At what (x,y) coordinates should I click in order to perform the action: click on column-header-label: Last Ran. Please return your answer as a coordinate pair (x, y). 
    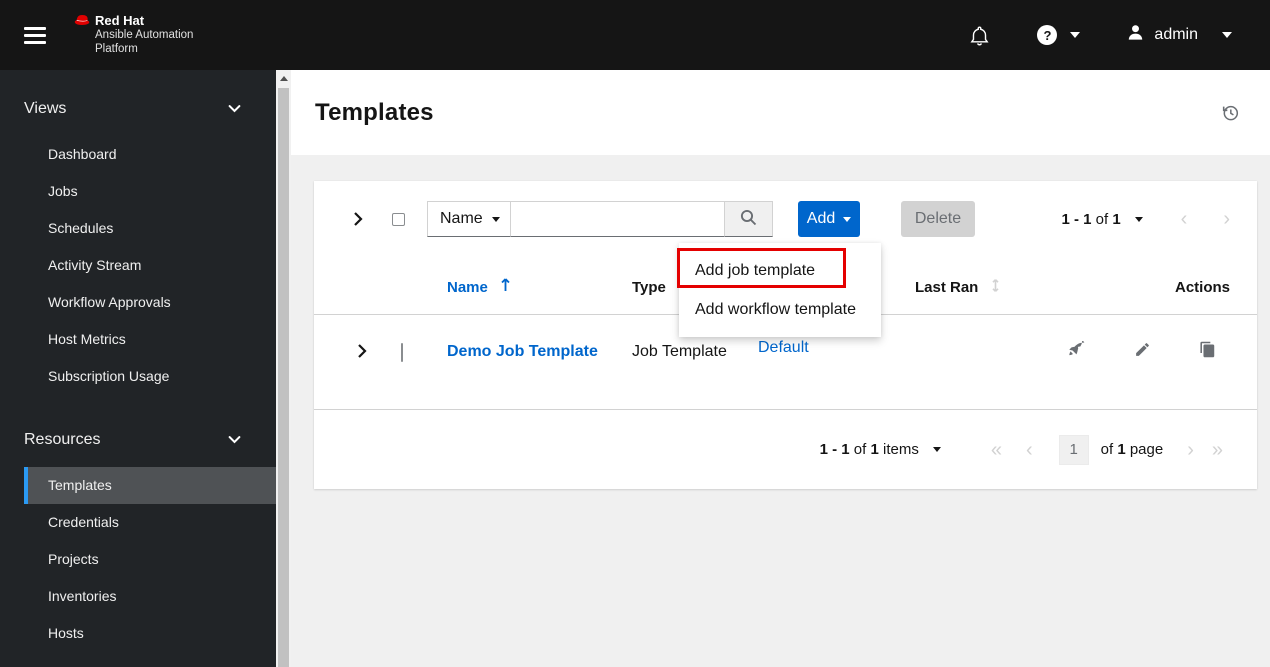
    Looking at the image, I should click on (947, 287).